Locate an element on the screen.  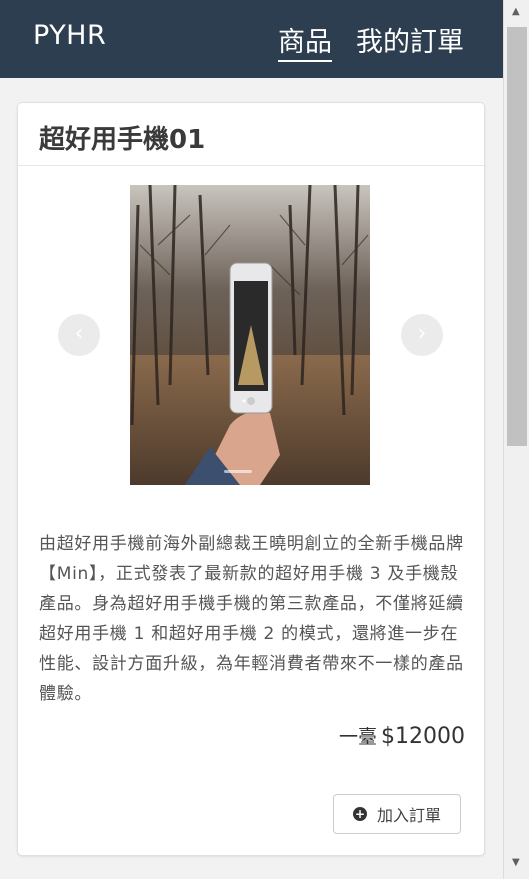
brand-logo: PYHR is located at coordinates (69, 35).